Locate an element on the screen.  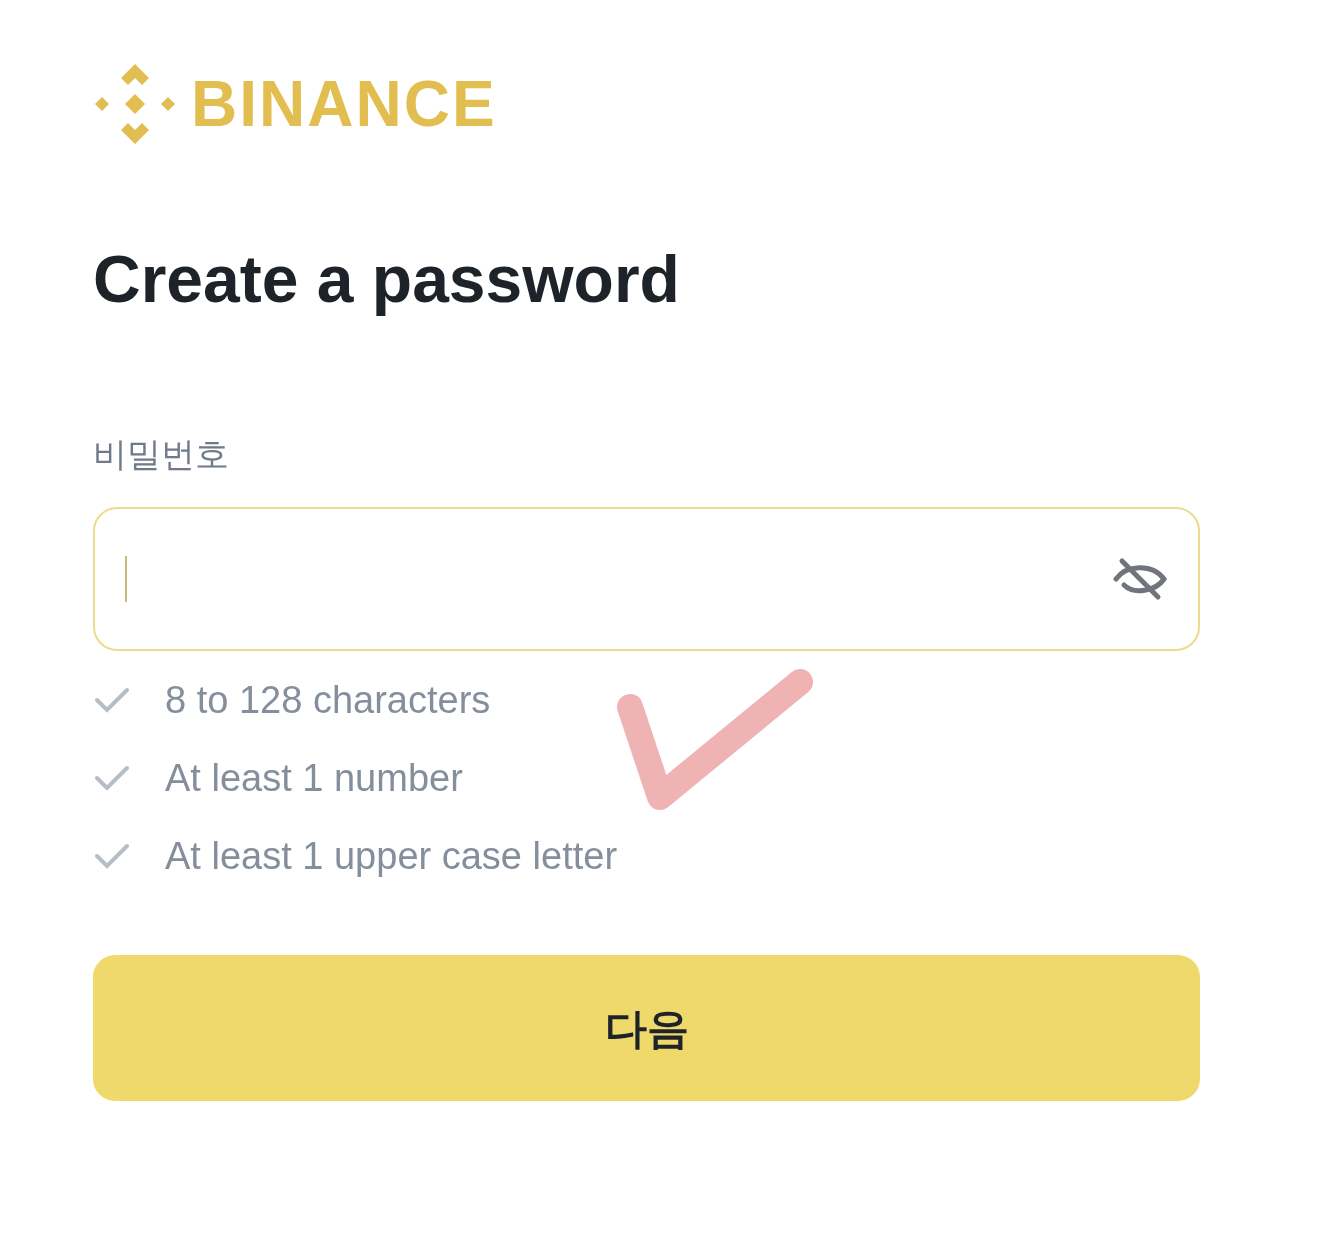
logo-text: BINANCE is located at coordinates (344, 104).